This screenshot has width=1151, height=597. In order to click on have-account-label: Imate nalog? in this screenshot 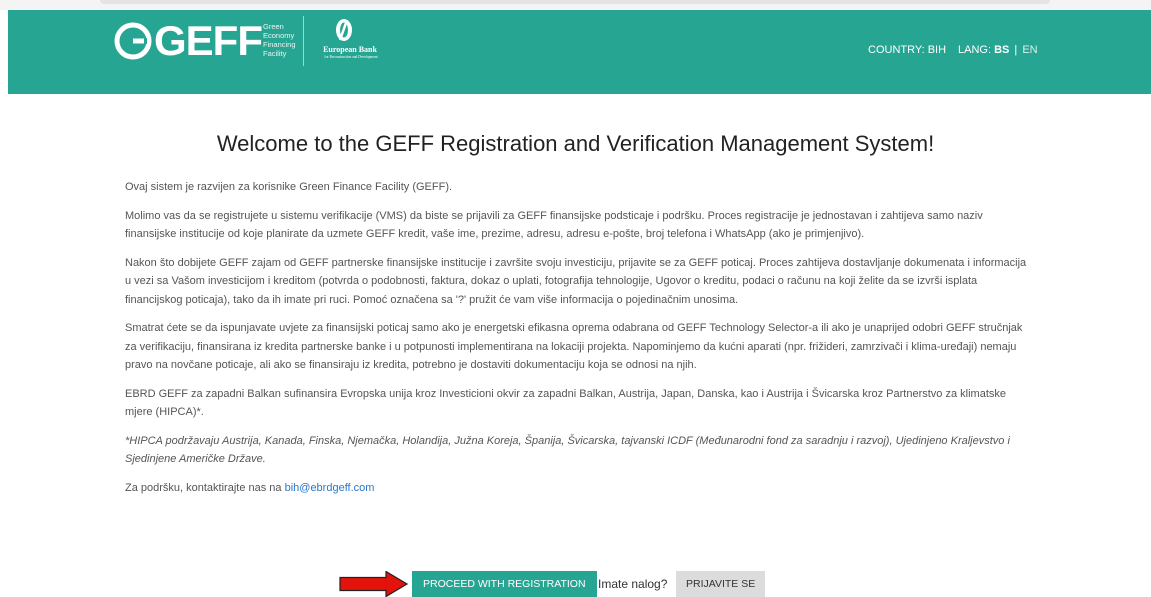, I will do `click(633, 584)`.